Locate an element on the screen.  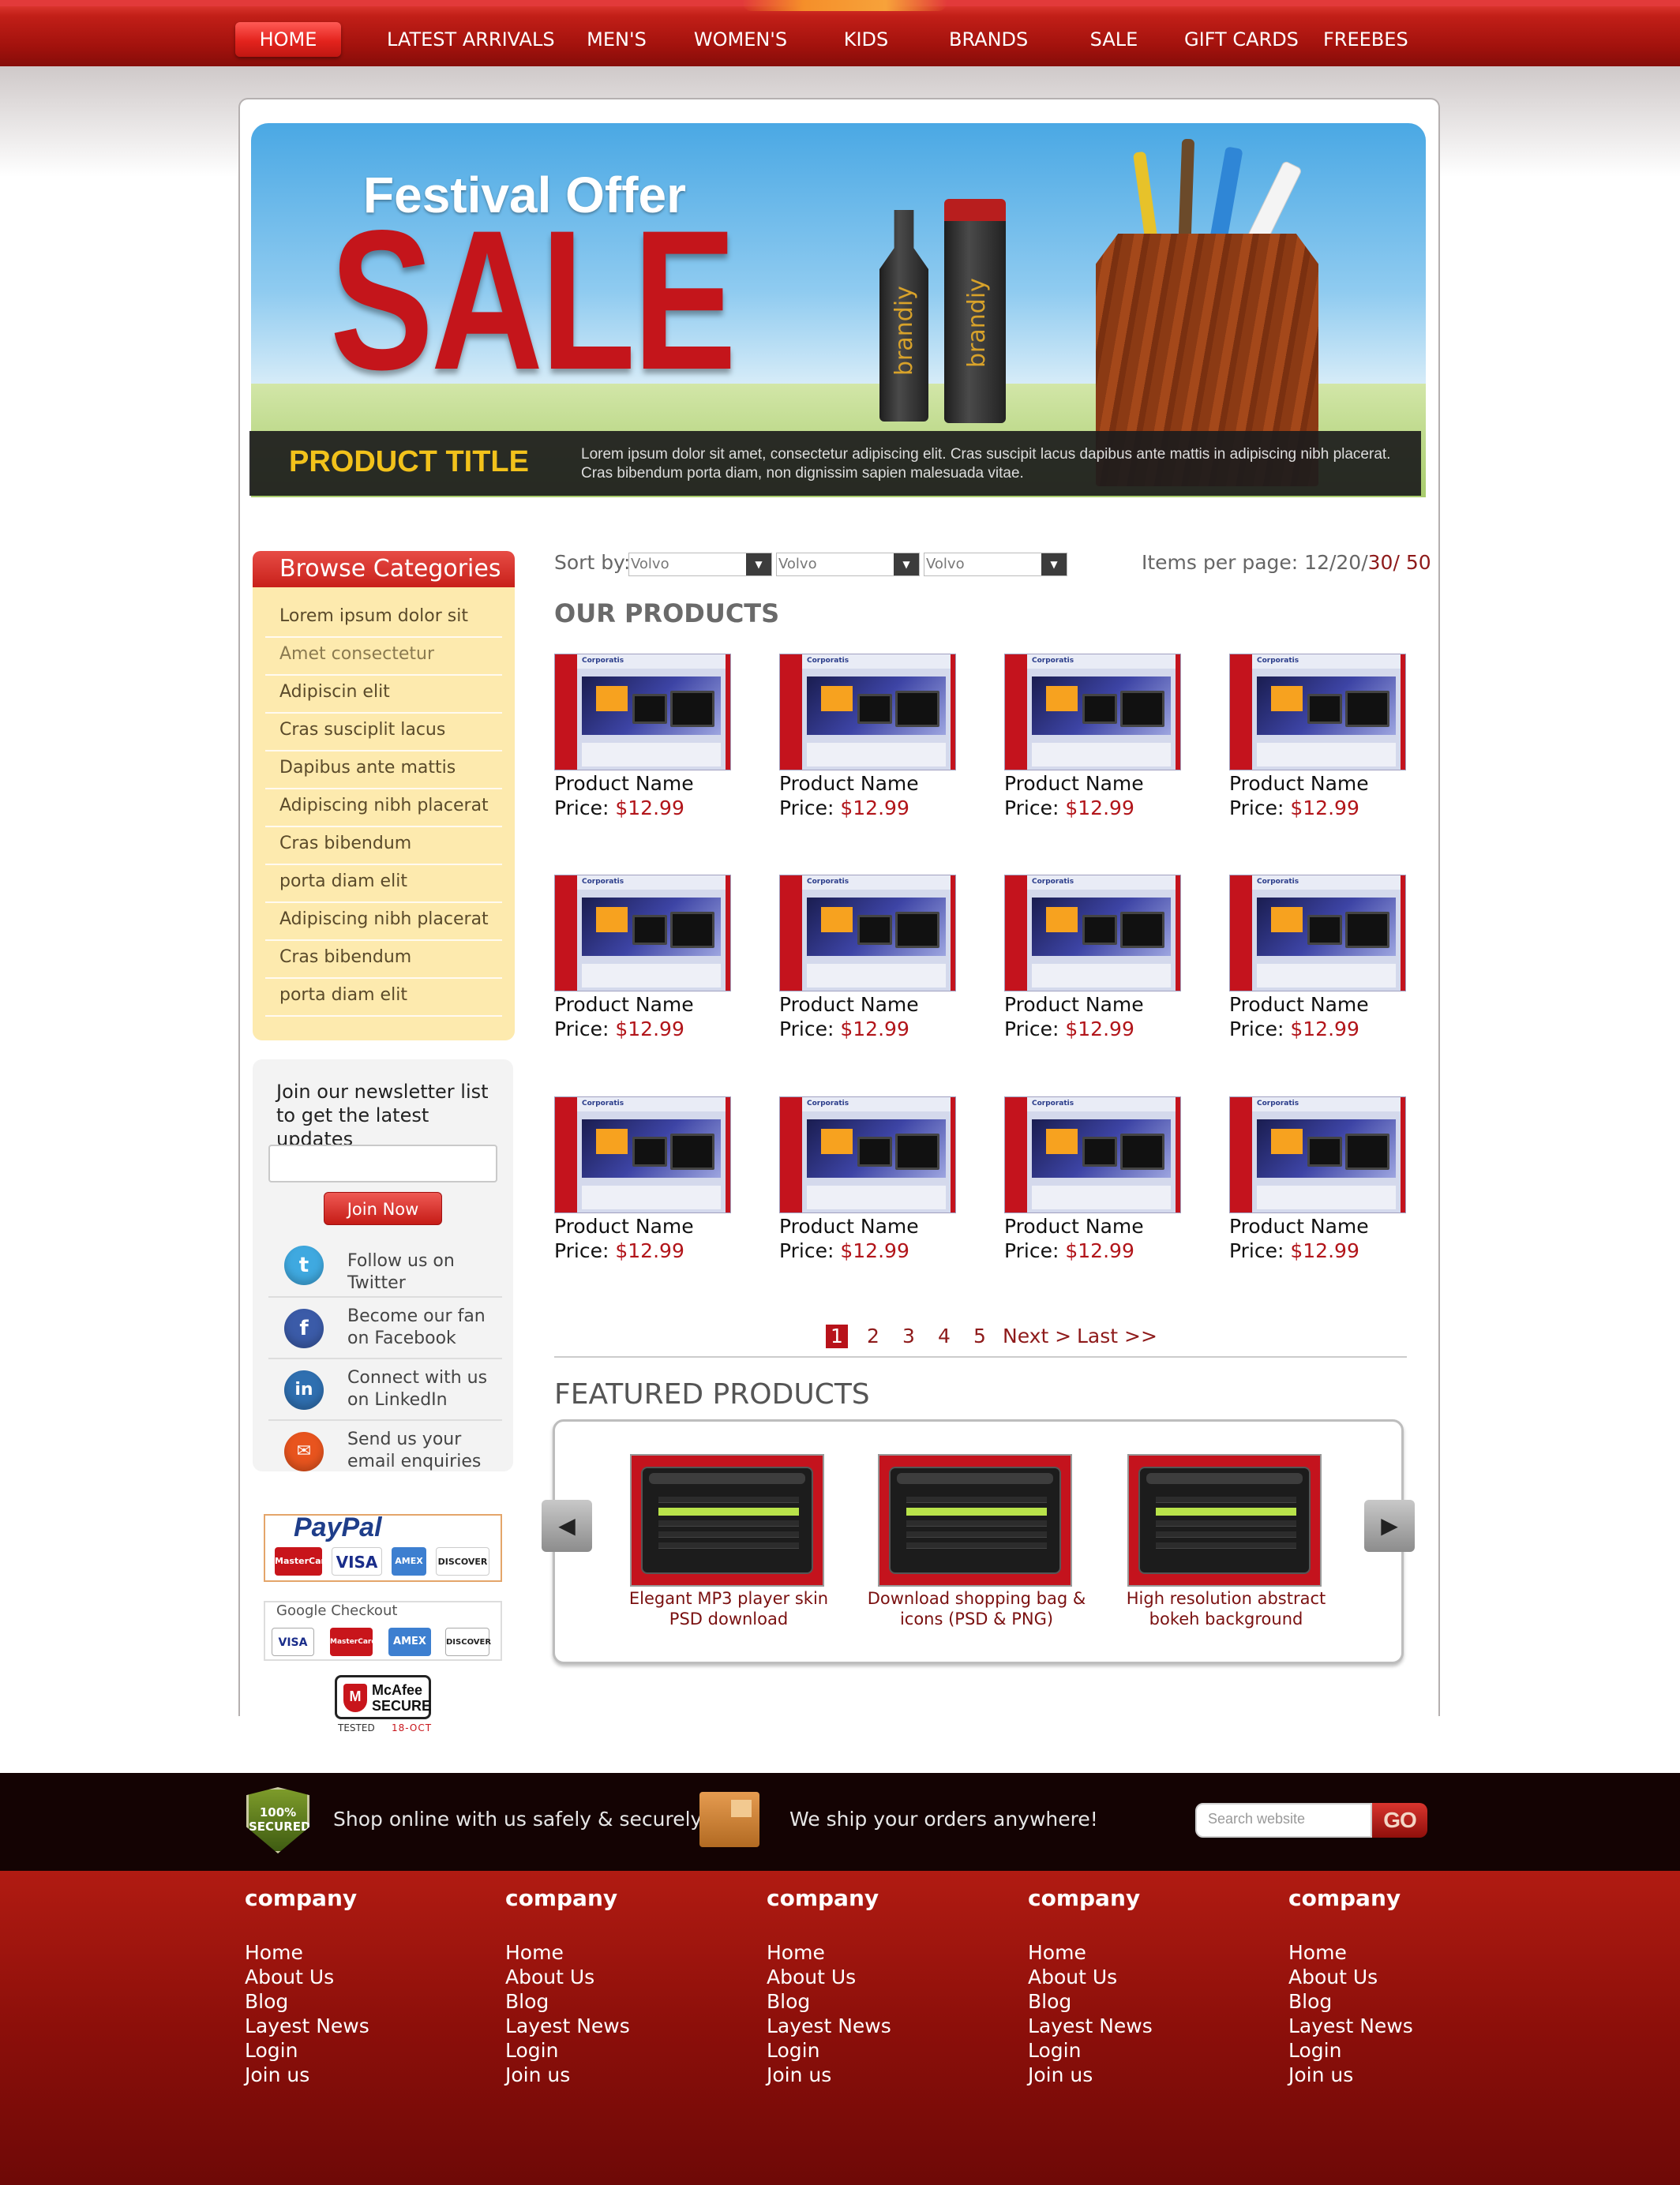
join-now-button: Join Now is located at coordinates (383, 1208).